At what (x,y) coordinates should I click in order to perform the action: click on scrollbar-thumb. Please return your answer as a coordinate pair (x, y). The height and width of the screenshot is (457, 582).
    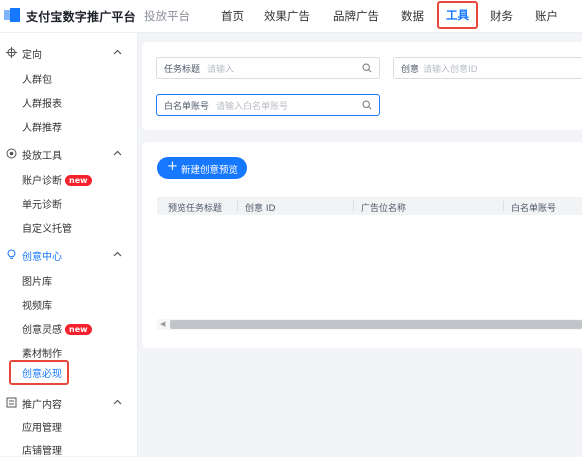
    Looking at the image, I should click on (376, 324).